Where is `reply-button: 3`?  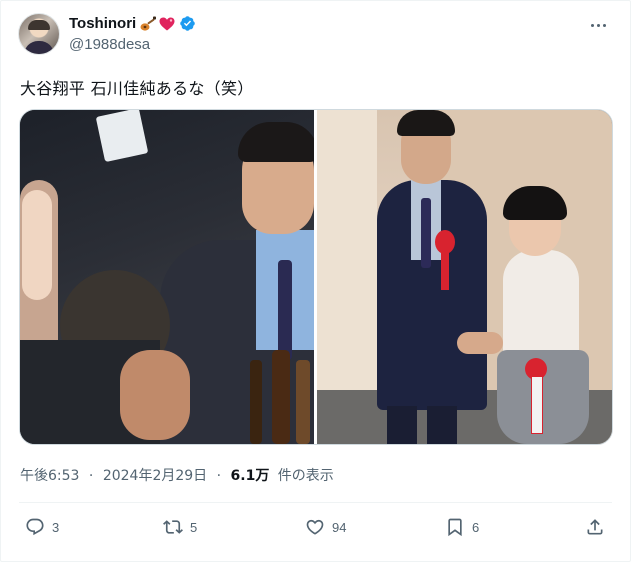
reply-button: 3 is located at coordinates (42, 527).